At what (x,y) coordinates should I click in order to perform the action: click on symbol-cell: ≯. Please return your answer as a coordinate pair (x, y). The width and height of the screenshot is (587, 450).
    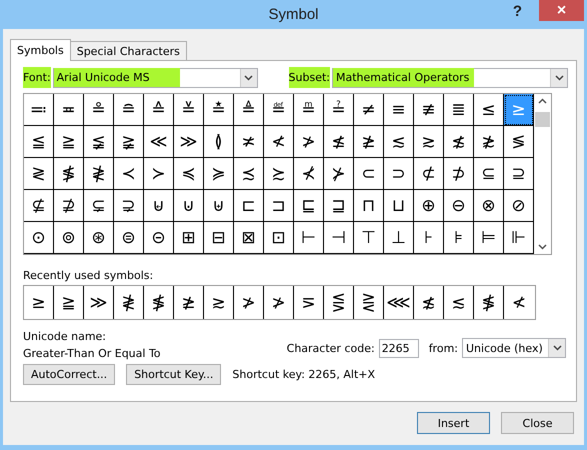
    Looking at the image, I should click on (309, 142).